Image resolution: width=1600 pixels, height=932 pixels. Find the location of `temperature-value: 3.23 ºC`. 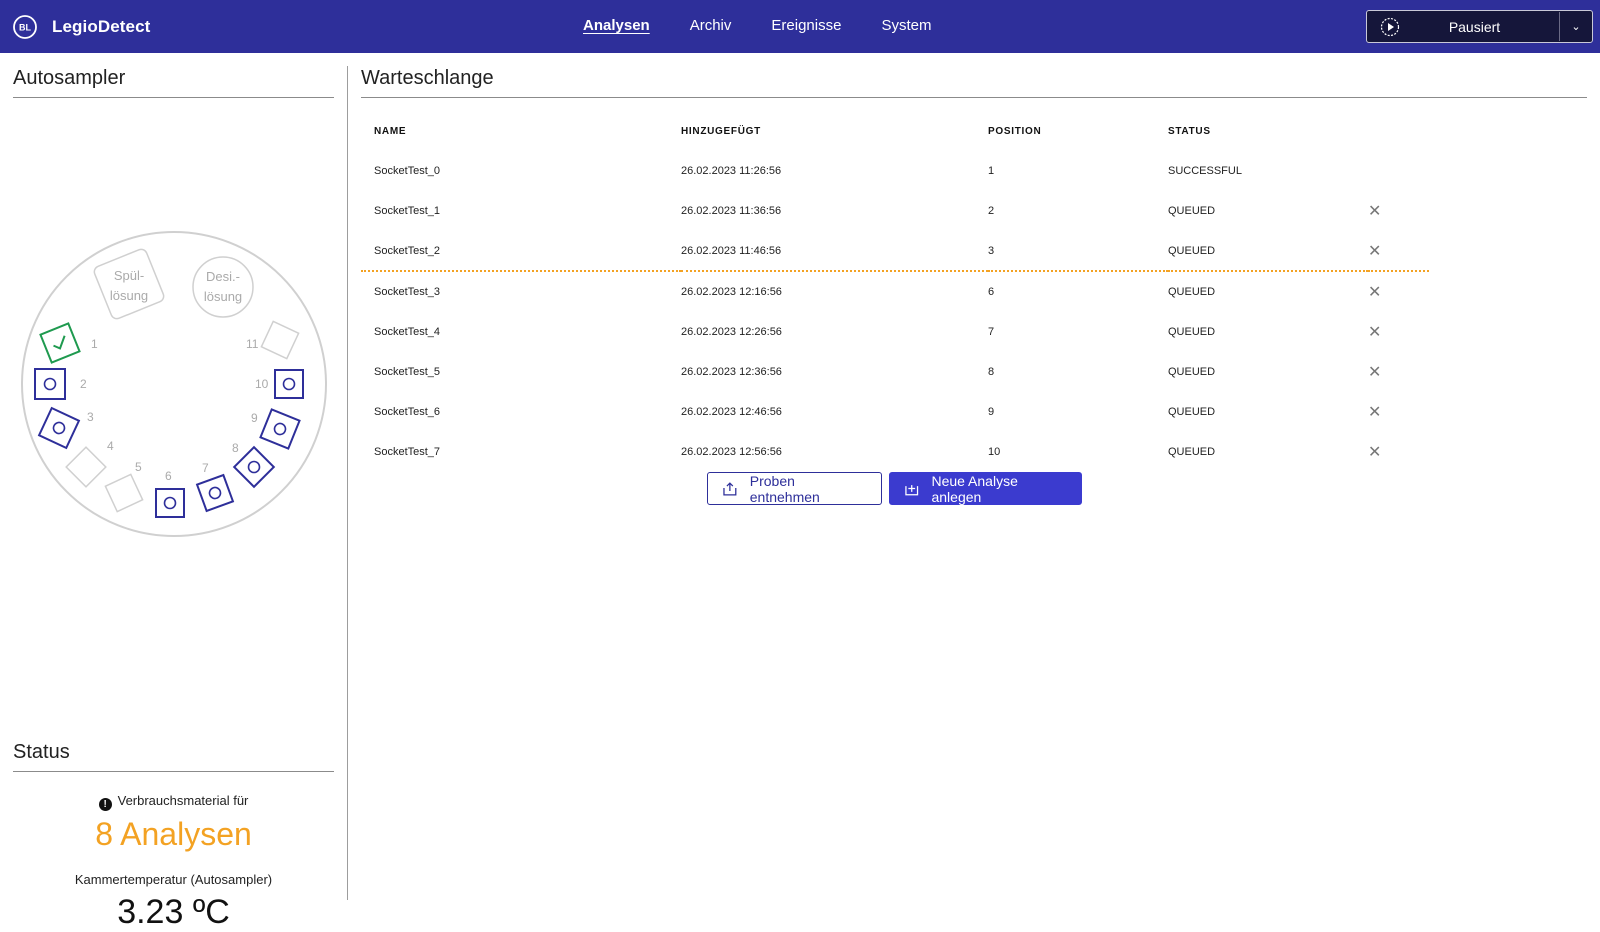

temperature-value: 3.23 ºC is located at coordinates (173, 912).